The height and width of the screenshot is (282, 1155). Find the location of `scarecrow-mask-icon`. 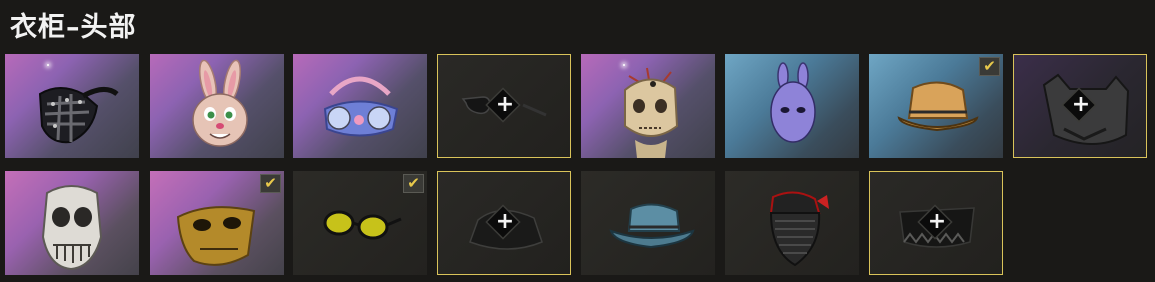

scarecrow-mask-icon is located at coordinates (651, 112).